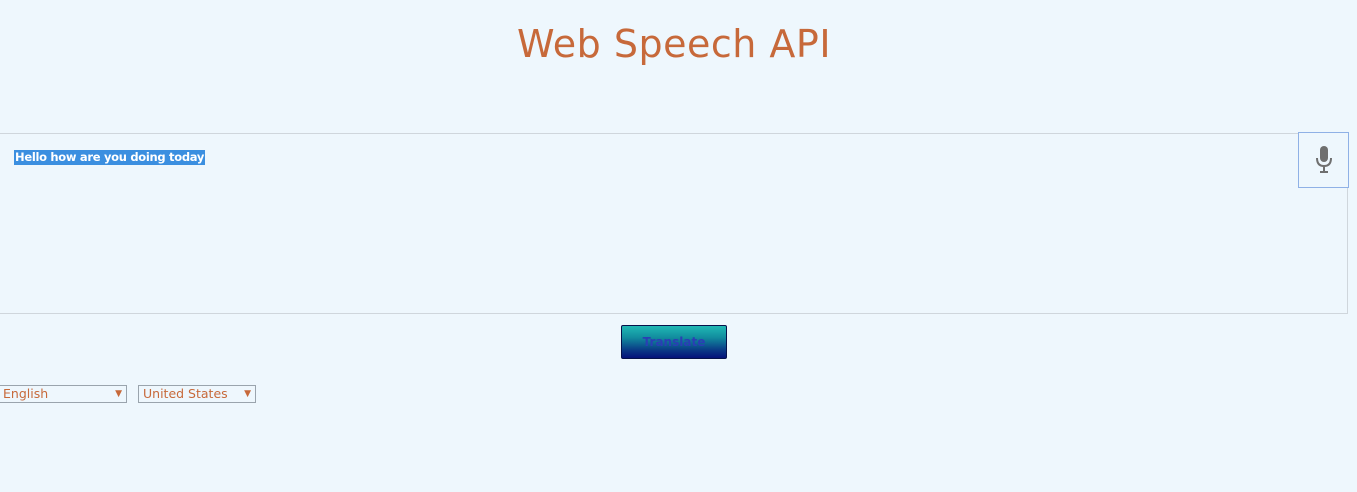  What do you see at coordinates (185, 393) in the screenshot?
I see `dialect-select-value: United States` at bounding box center [185, 393].